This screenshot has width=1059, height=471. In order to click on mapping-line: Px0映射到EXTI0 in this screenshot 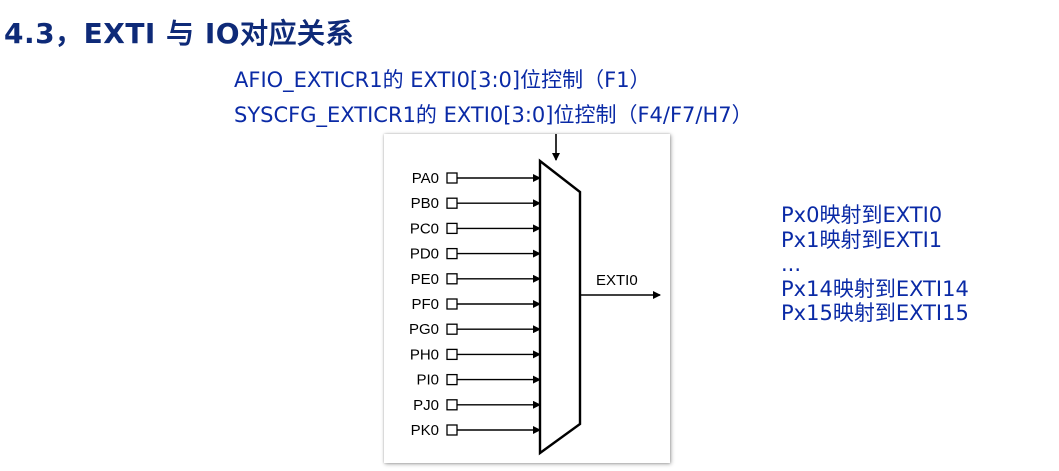, I will do `click(862, 215)`.